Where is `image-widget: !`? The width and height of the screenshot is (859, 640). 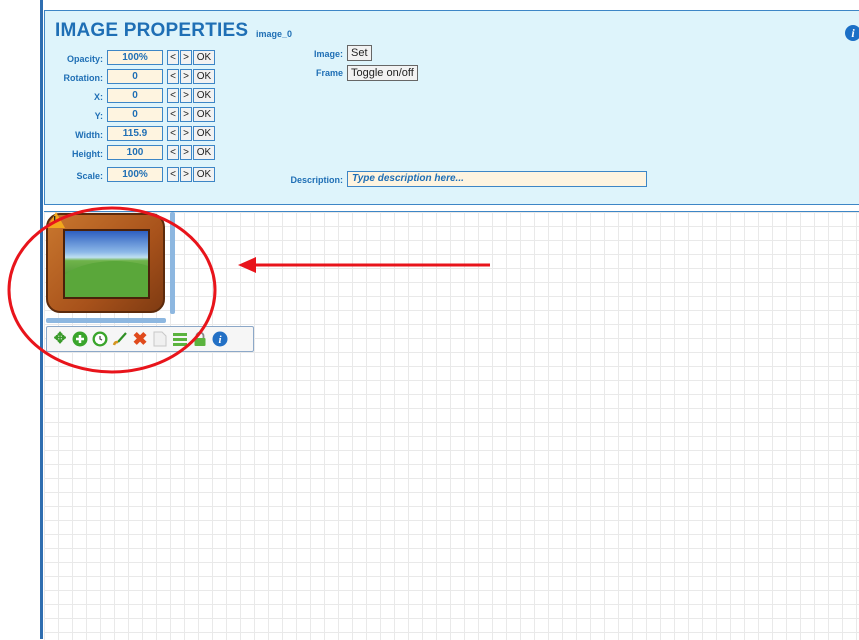
image-widget: ! is located at coordinates (106, 263).